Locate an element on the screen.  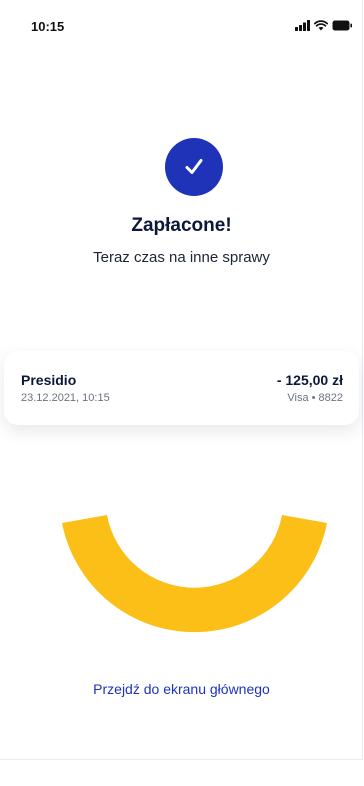
smile-arc-illustration is located at coordinates (194, 574).